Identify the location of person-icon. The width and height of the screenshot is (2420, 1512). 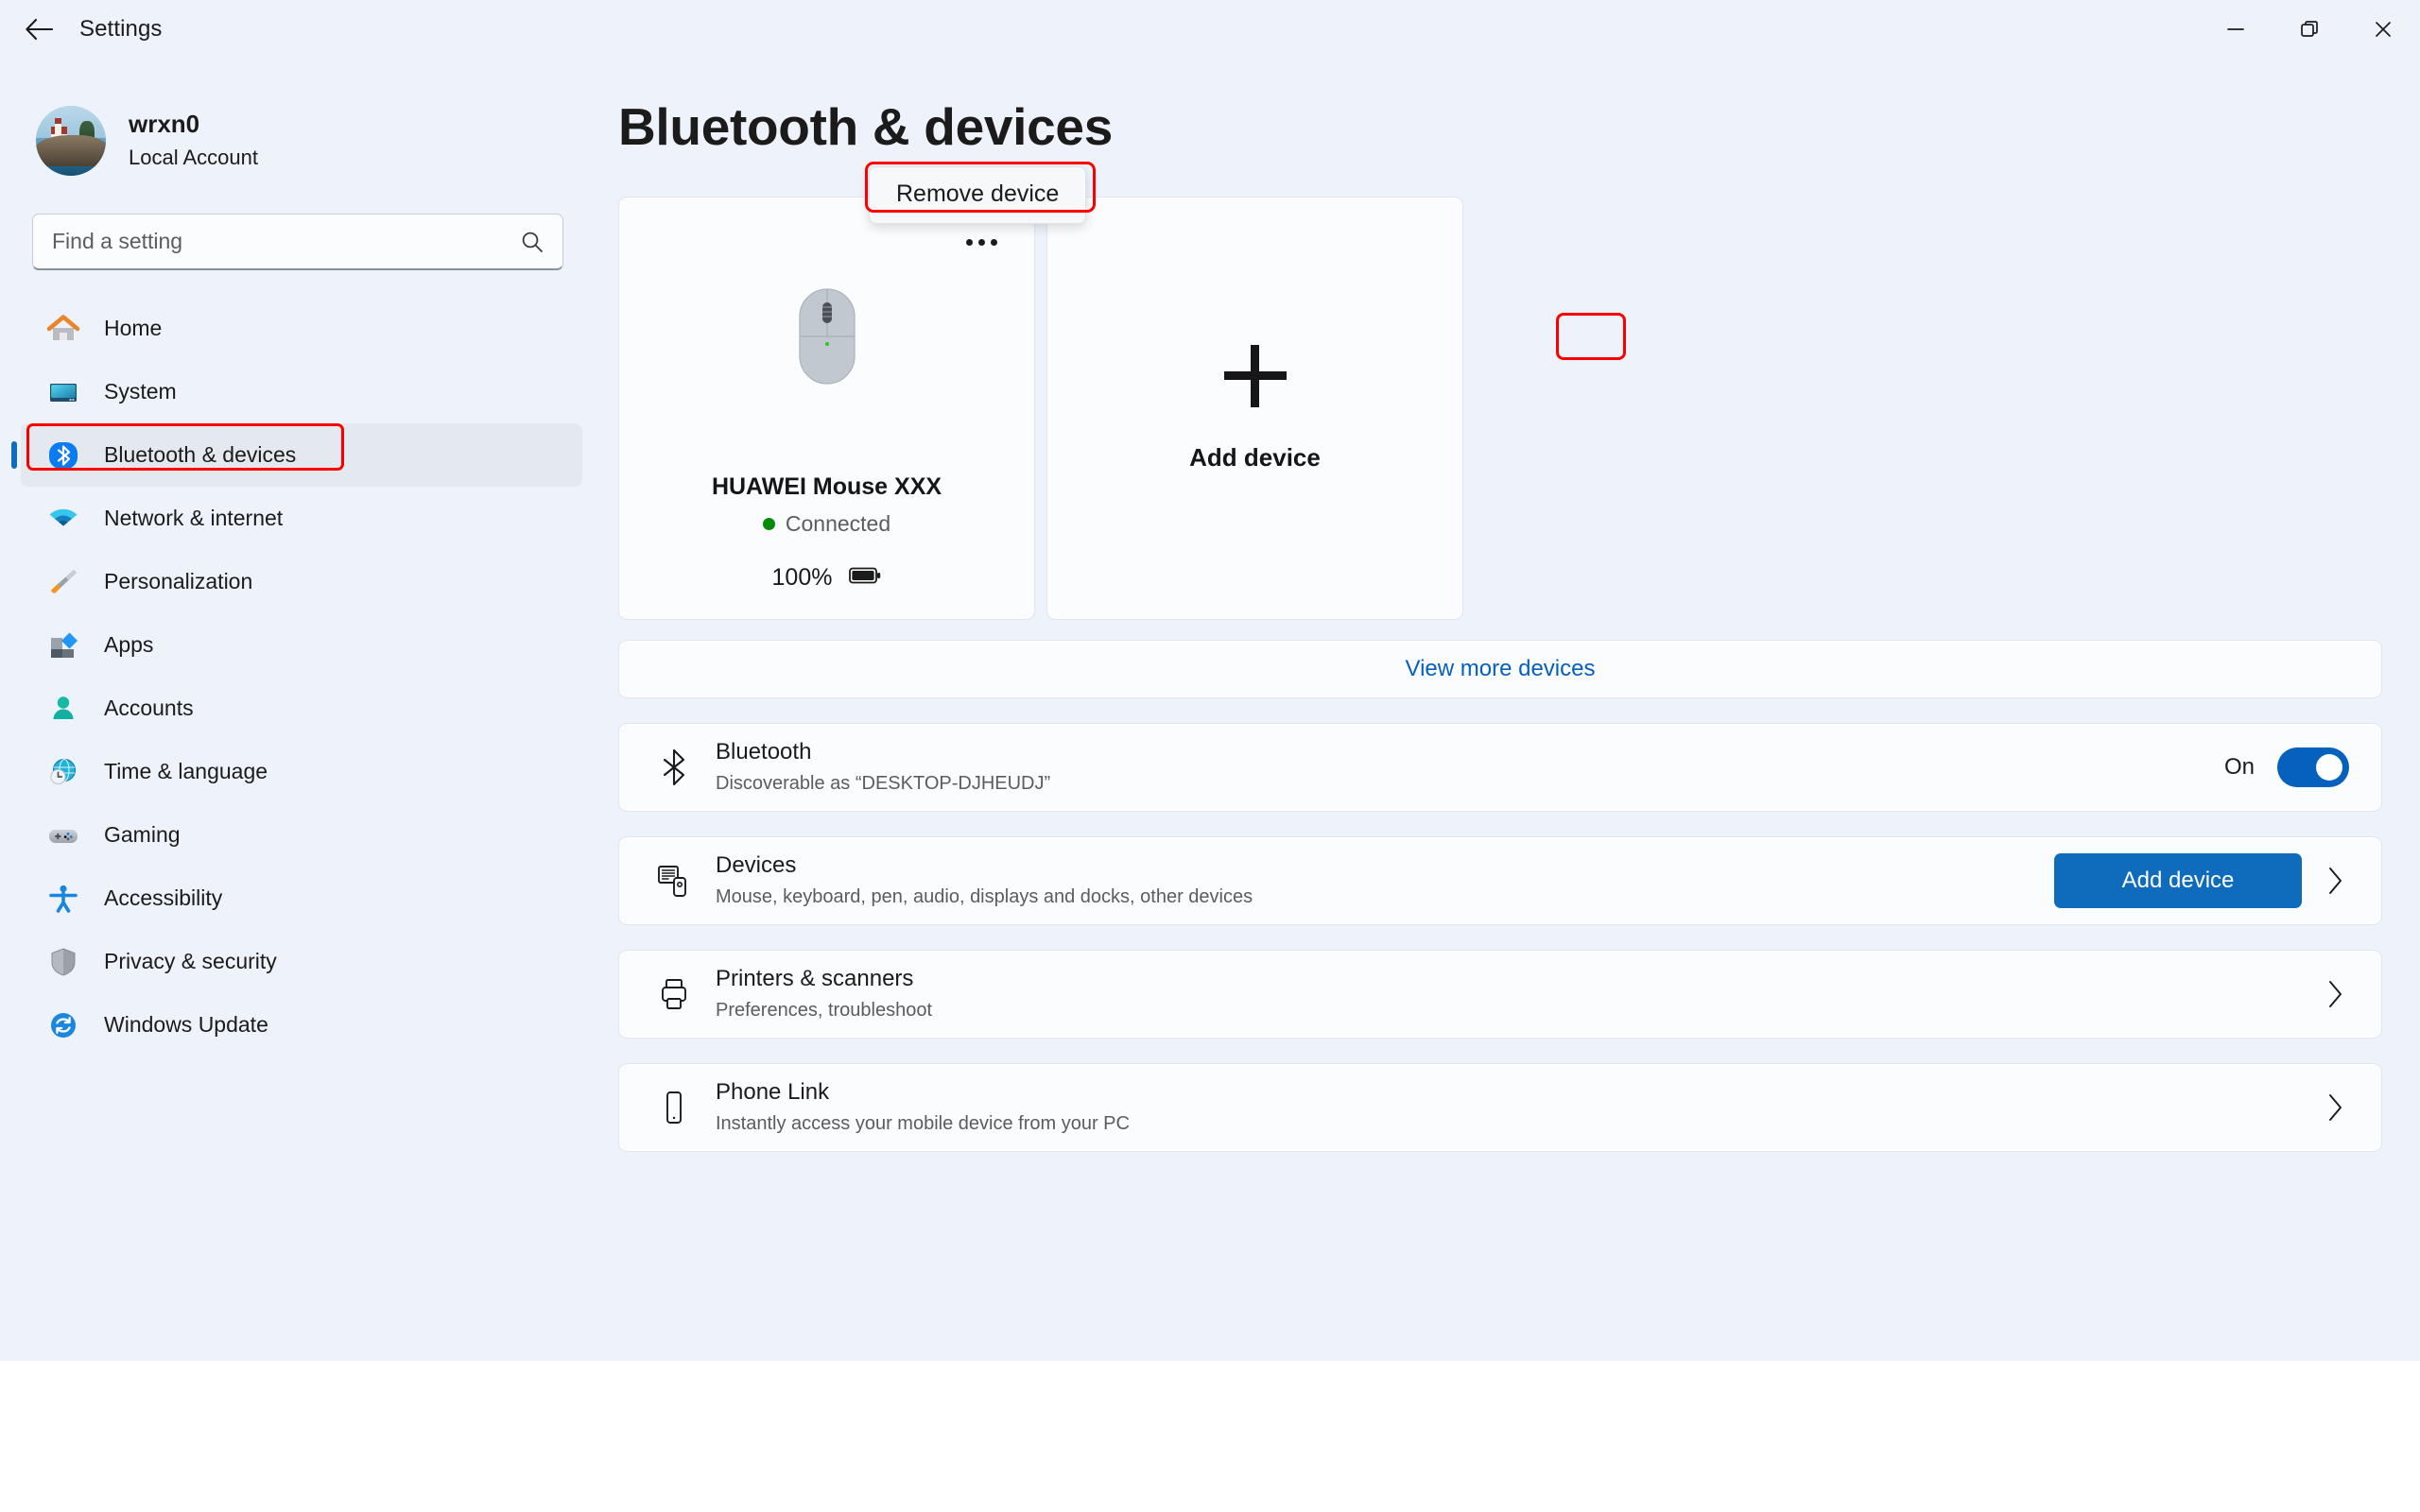
(63, 709).